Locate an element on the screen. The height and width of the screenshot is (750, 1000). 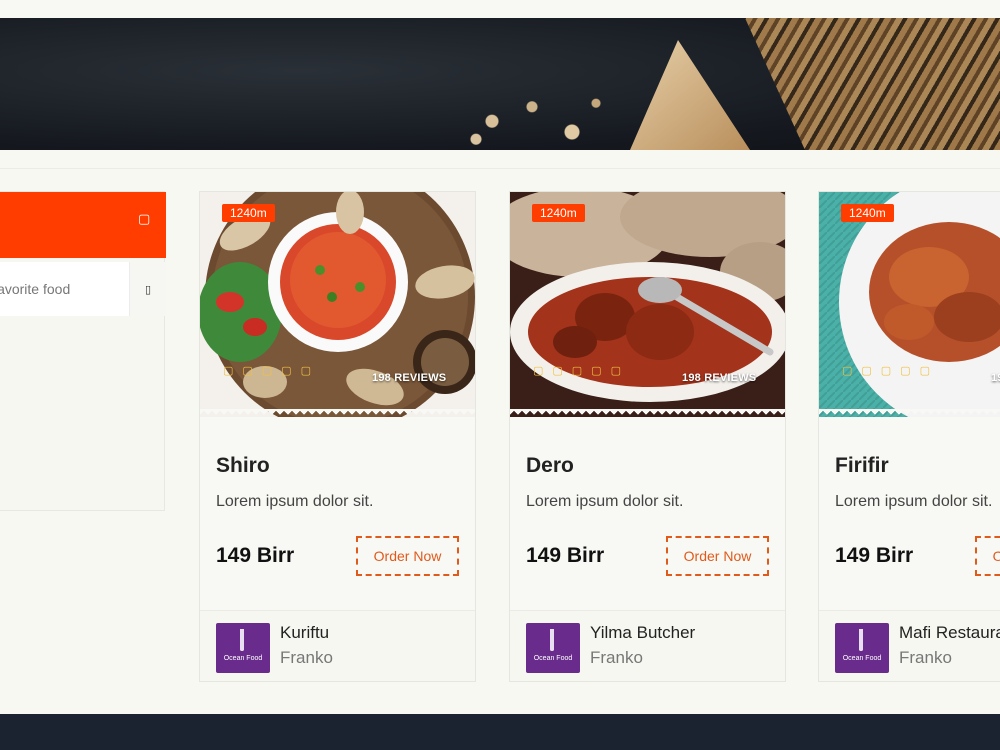
search-button: ▯ is located at coordinates (147, 289).